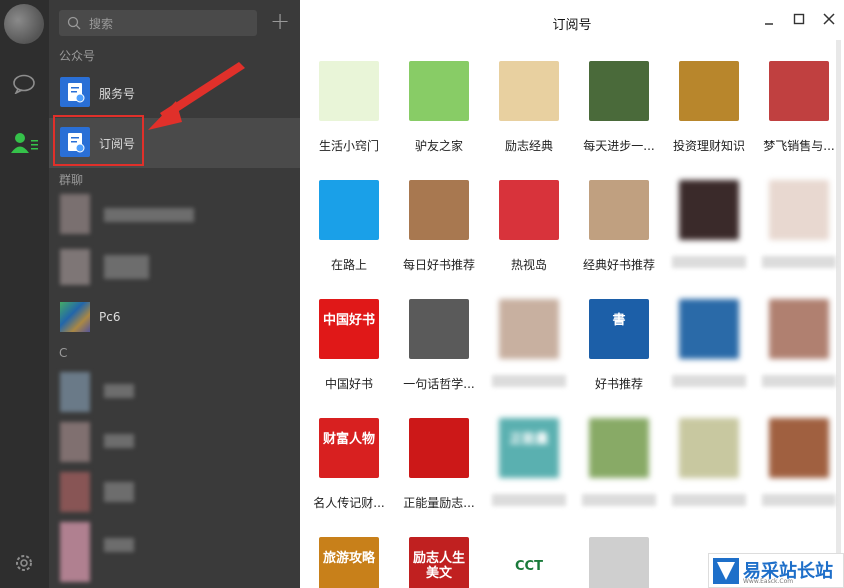 This screenshot has height=588, width=844. What do you see at coordinates (71, 180) in the screenshot?
I see `section-group-chats: 群聊` at bounding box center [71, 180].